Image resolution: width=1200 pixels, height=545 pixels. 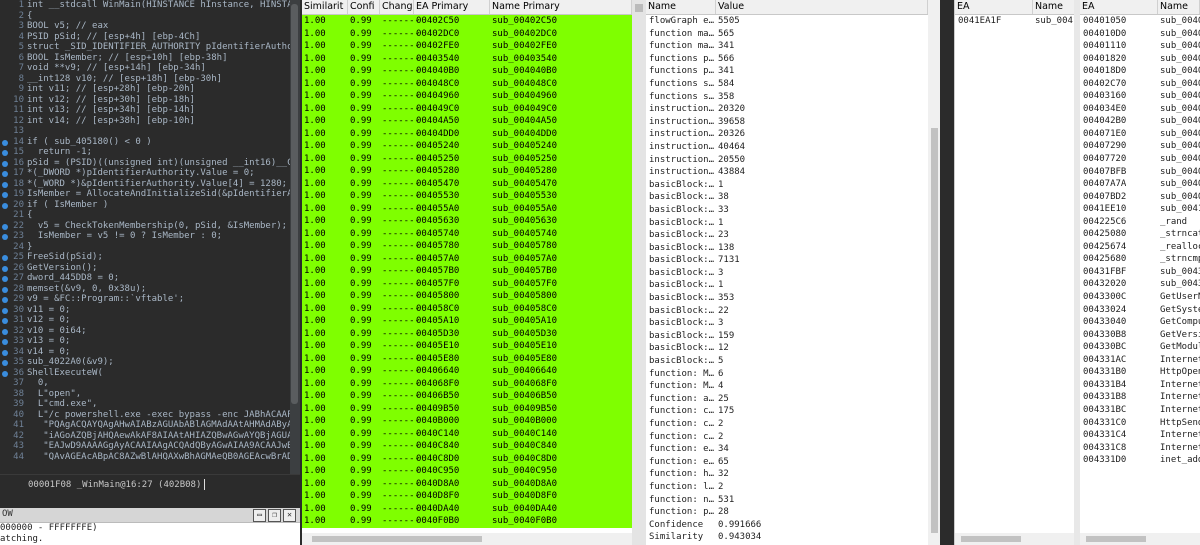 I want to click on code-line: 4 PSID pSid; // [esp+4h] [ebp-4Ch], so click(x=145, y=37).